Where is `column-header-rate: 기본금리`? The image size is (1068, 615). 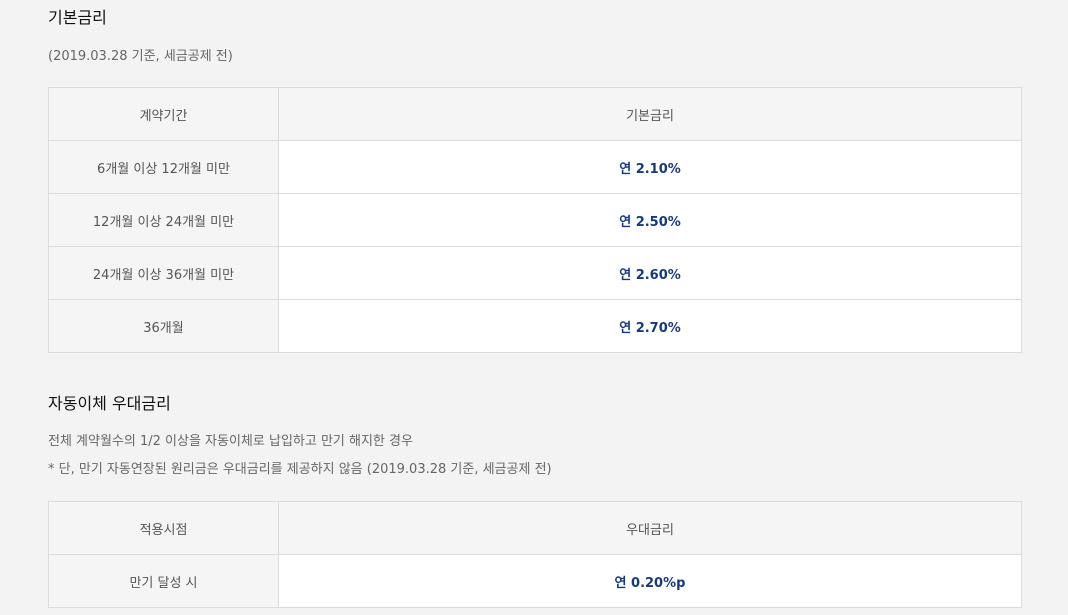 column-header-rate: 기본금리 is located at coordinates (650, 114).